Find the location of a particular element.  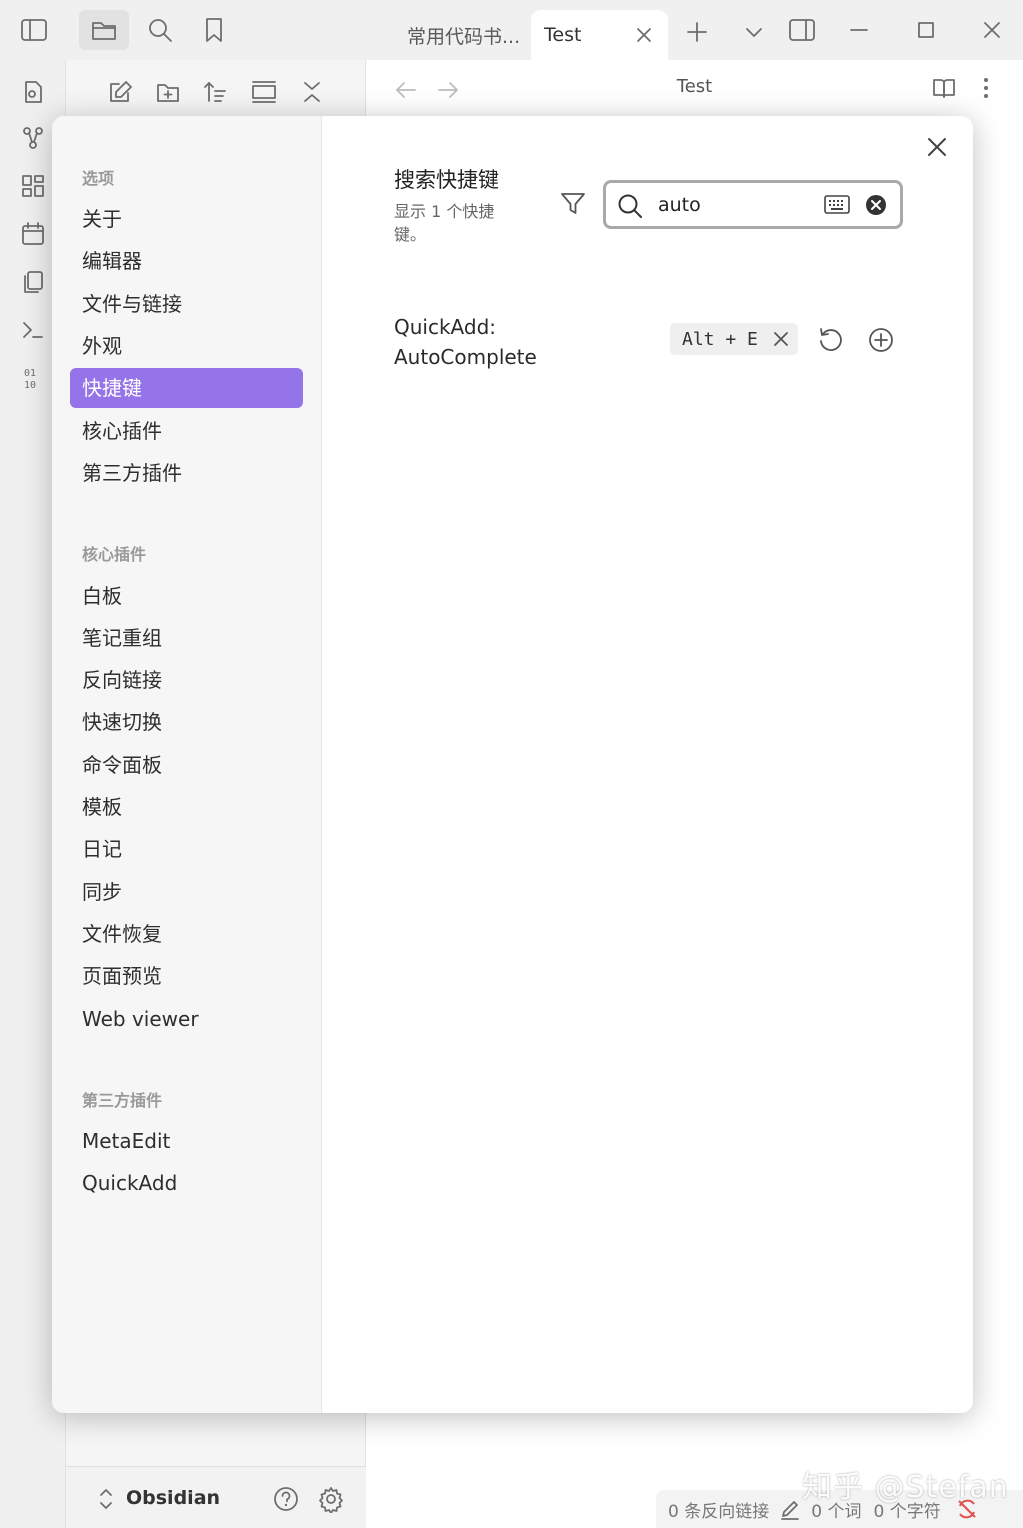

open-quick-switcher-button is located at coordinates (33, 92).